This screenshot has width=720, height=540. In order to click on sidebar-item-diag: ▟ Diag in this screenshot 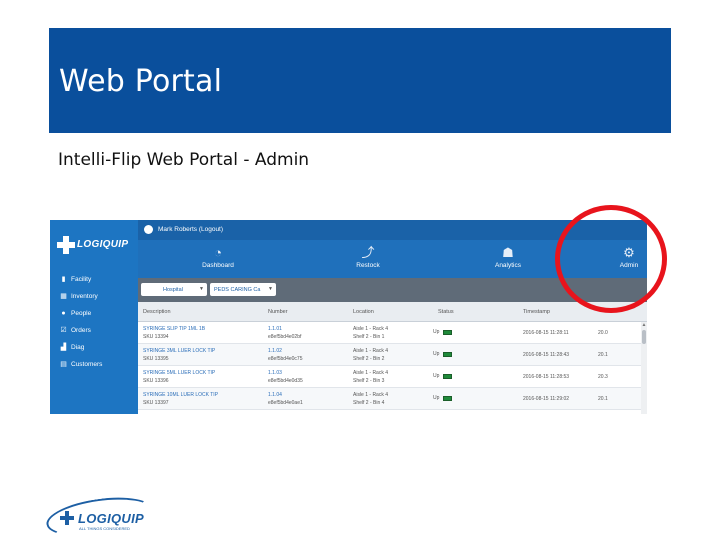, I will do `click(72, 347)`.